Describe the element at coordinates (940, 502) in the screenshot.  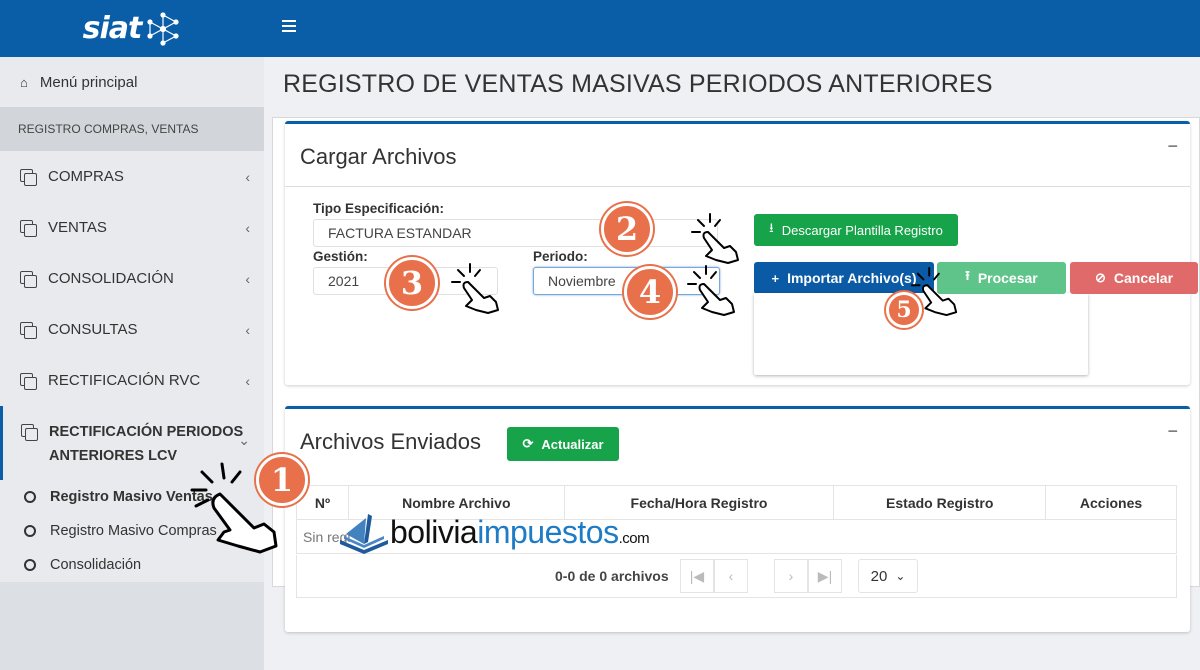
I see `column-header: Estado Registro` at that location.